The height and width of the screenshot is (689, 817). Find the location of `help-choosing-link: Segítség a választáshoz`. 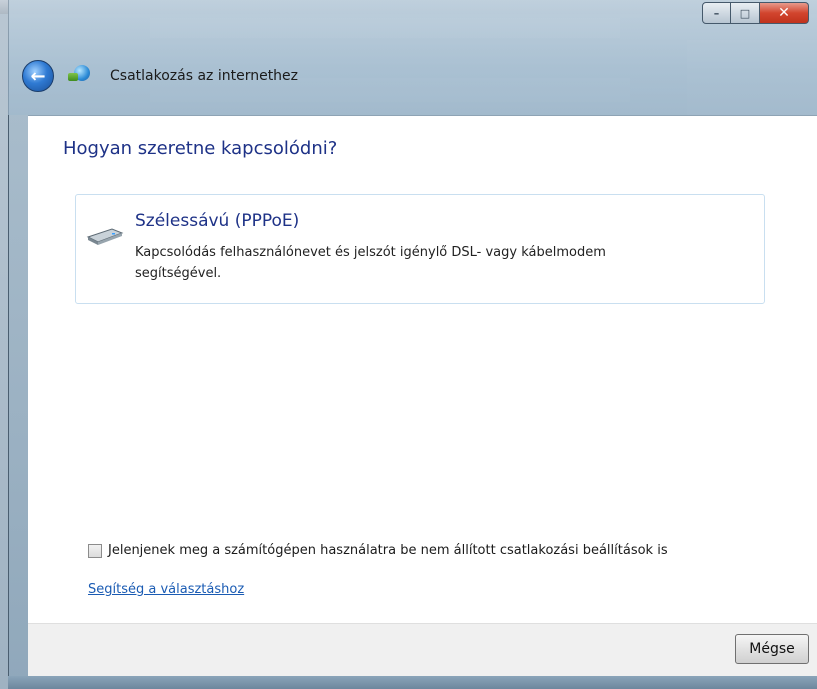

help-choosing-link: Segítség a választáshoz is located at coordinates (166, 589).